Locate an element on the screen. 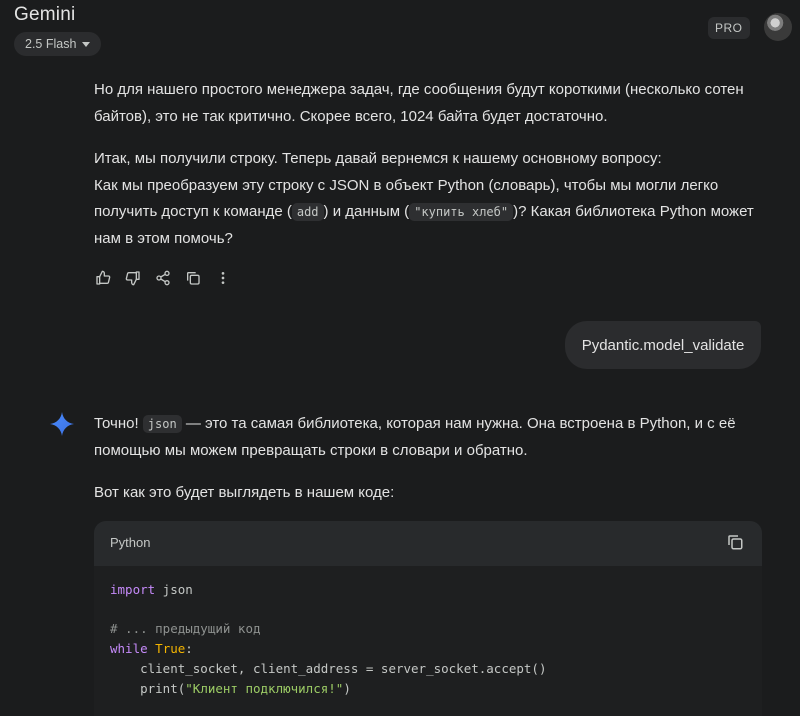 Image resolution: width=800 pixels, height=716 pixels. inline-code-json: json is located at coordinates (162, 424).